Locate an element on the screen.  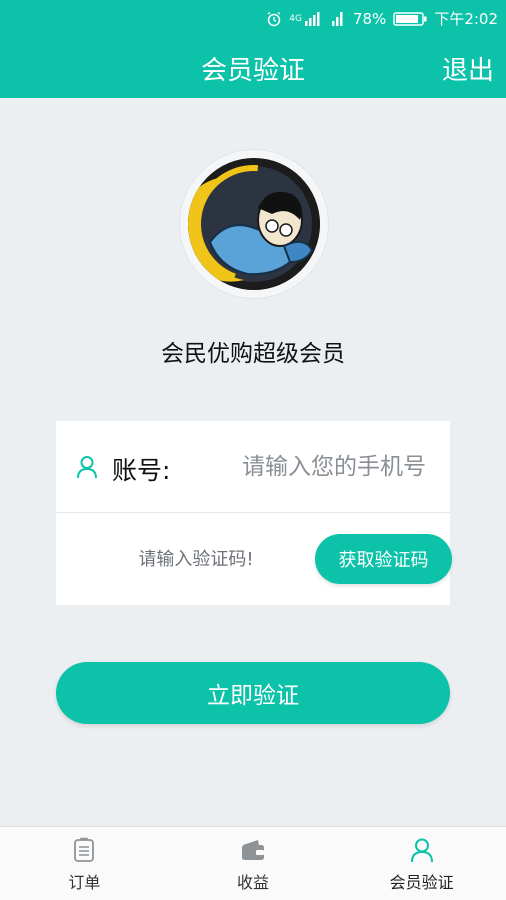
avatar is located at coordinates (254, 224).